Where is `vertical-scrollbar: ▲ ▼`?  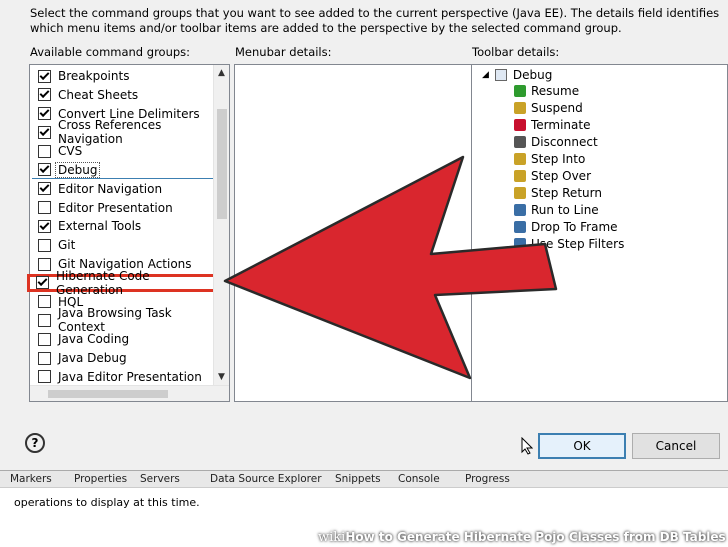
vertical-scrollbar: ▲ ▼ is located at coordinates (221, 225).